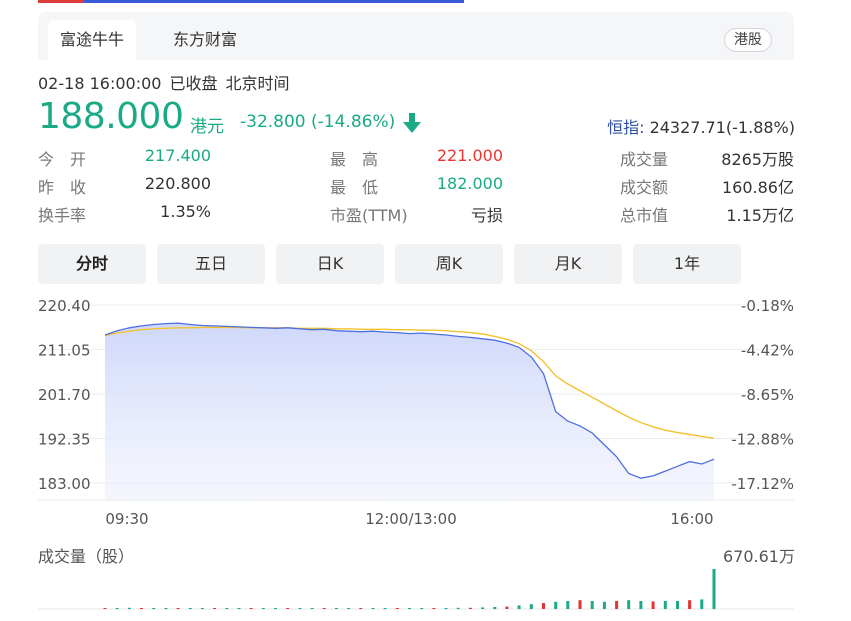  I want to click on period-tab: 周K, so click(449, 264).